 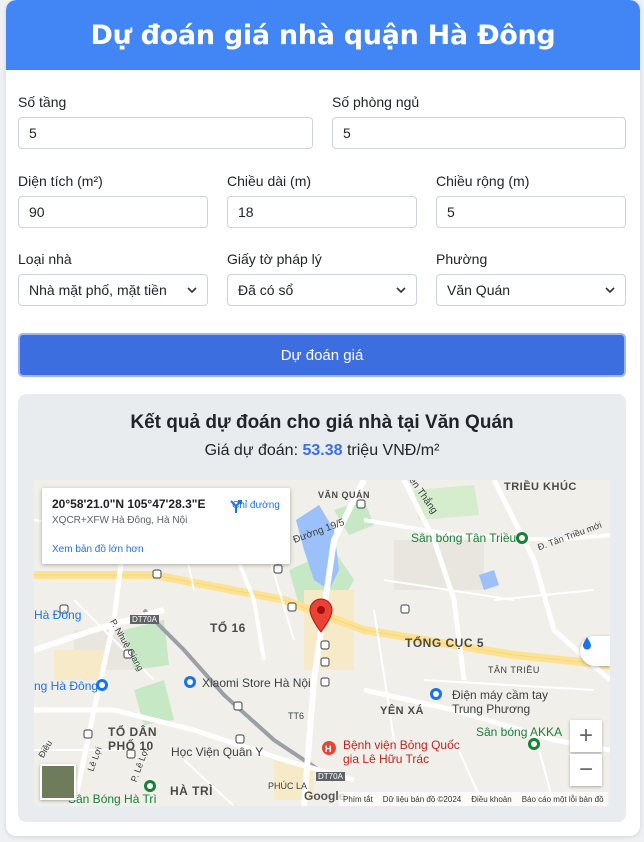 I want to click on bedrooms-input: 5, so click(x=479, y=133).